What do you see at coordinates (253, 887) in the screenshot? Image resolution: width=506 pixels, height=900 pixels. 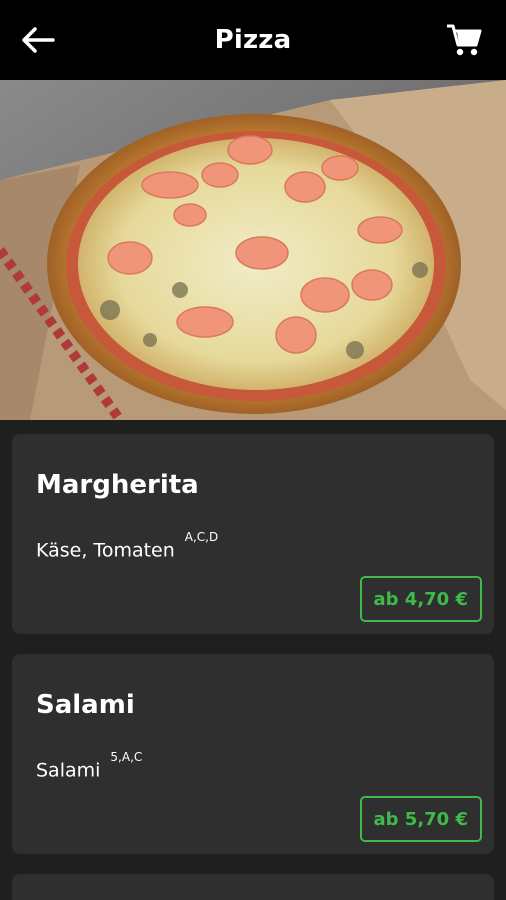 I see `menu-item-card-partial` at bounding box center [253, 887].